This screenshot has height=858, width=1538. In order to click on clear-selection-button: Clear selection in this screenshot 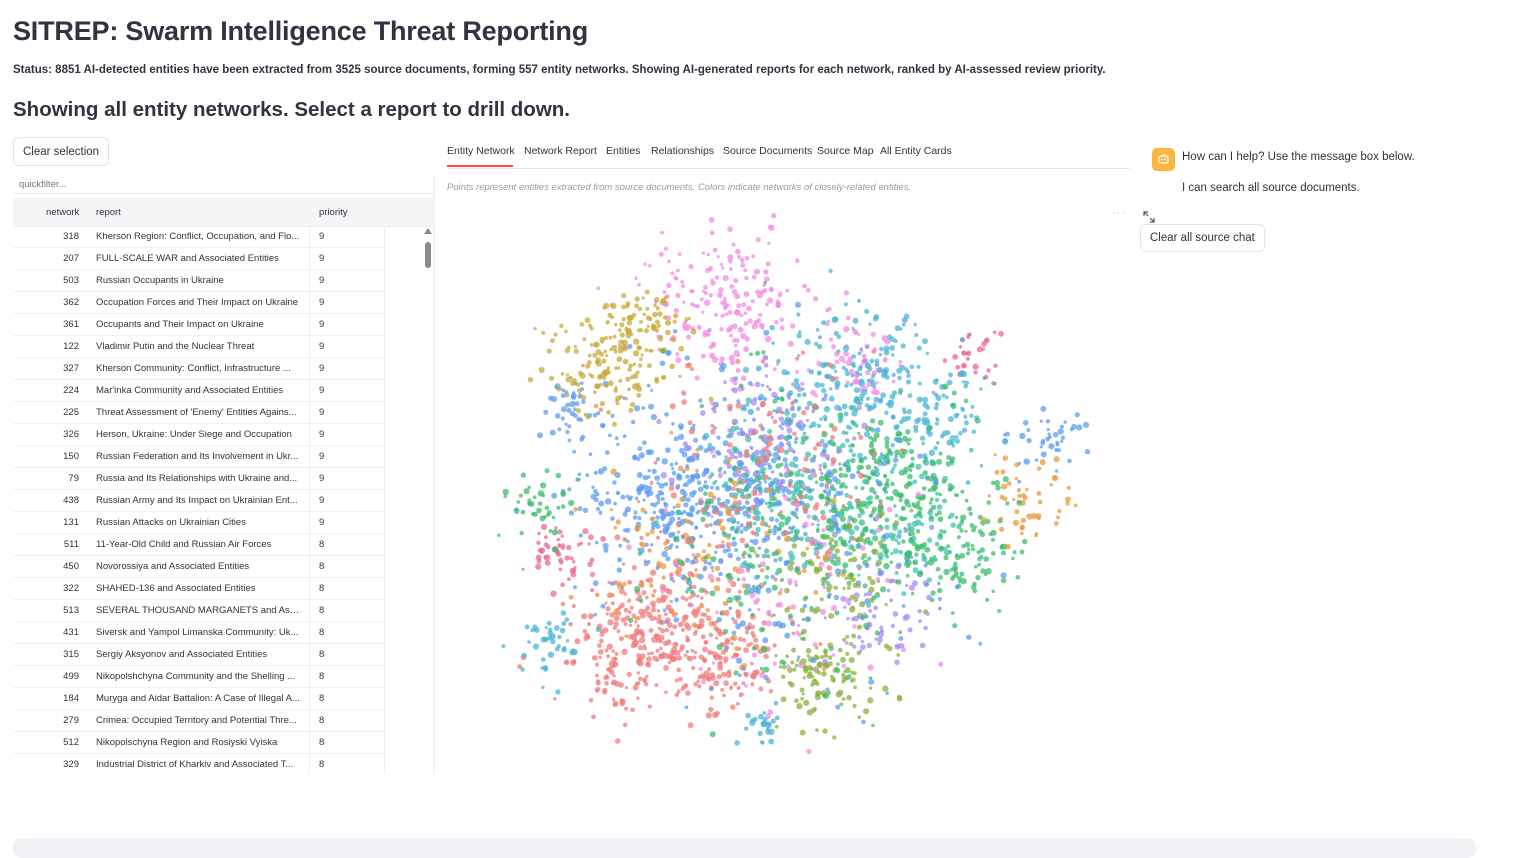, I will do `click(61, 151)`.